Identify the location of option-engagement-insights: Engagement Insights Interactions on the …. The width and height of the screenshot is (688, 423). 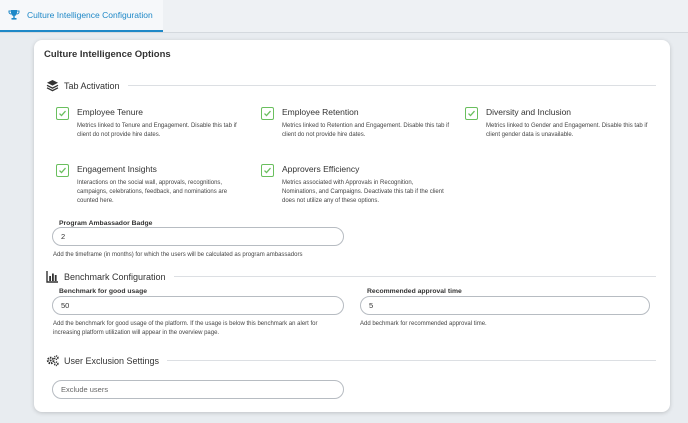
(146, 186).